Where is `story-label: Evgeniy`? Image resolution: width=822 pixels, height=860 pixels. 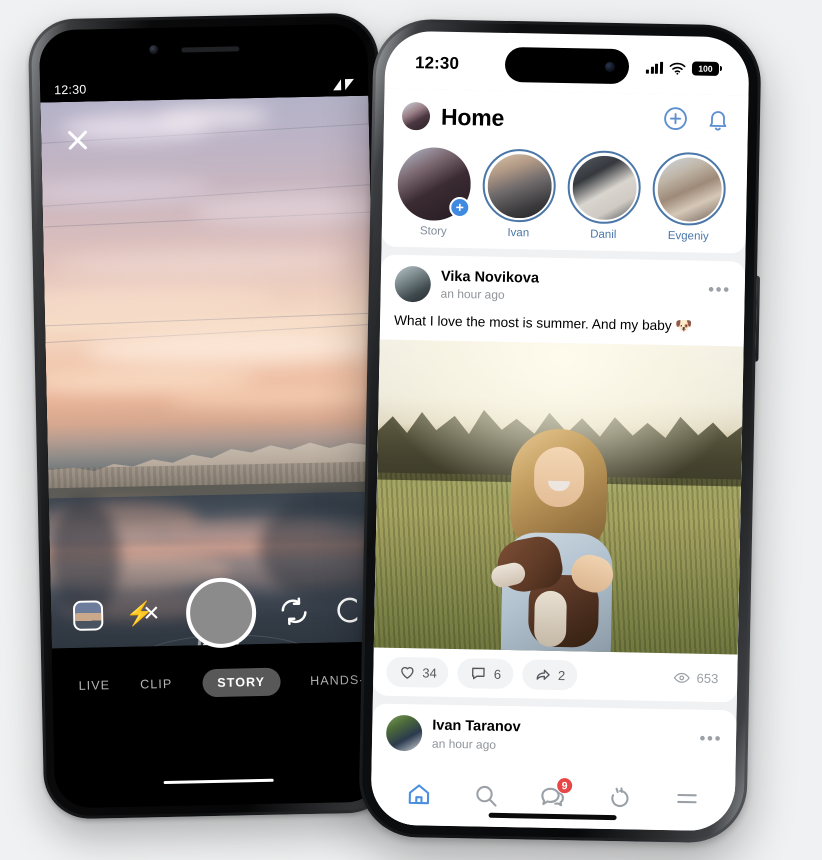
story-label: Evgeniy is located at coordinates (688, 236).